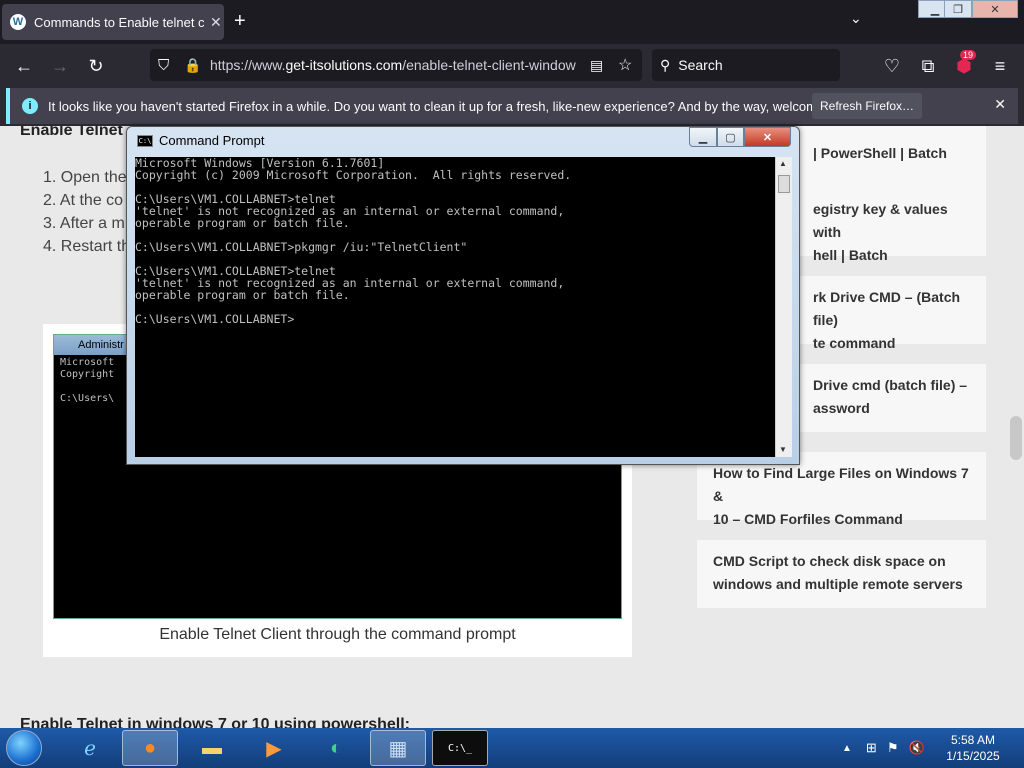 The height and width of the screenshot is (768, 1024). Describe the element at coordinates (145, 140) in the screenshot. I see `cmd-icon: C:\` at that location.